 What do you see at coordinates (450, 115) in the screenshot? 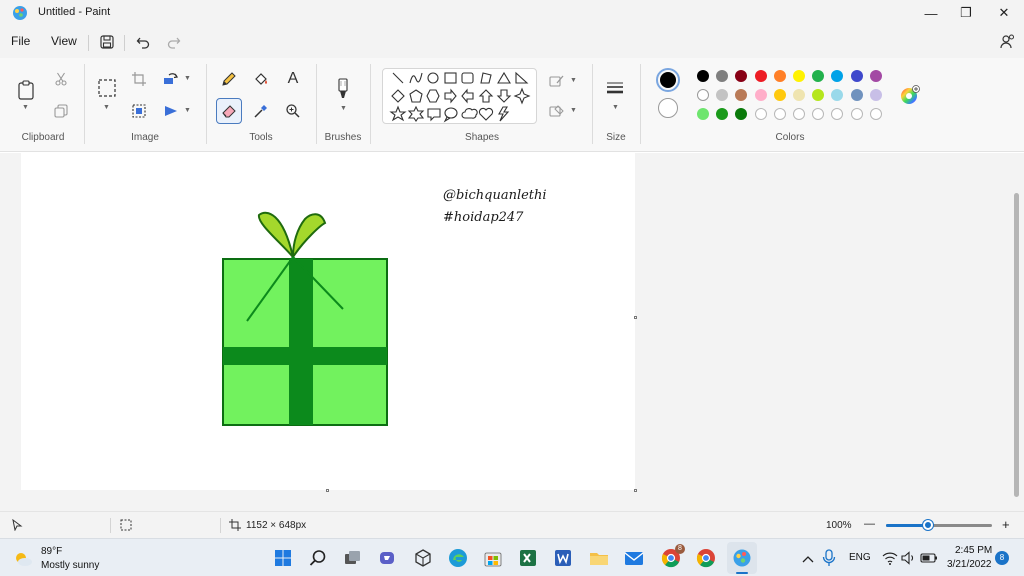
I see `oval-callout-shape` at bounding box center [450, 115].